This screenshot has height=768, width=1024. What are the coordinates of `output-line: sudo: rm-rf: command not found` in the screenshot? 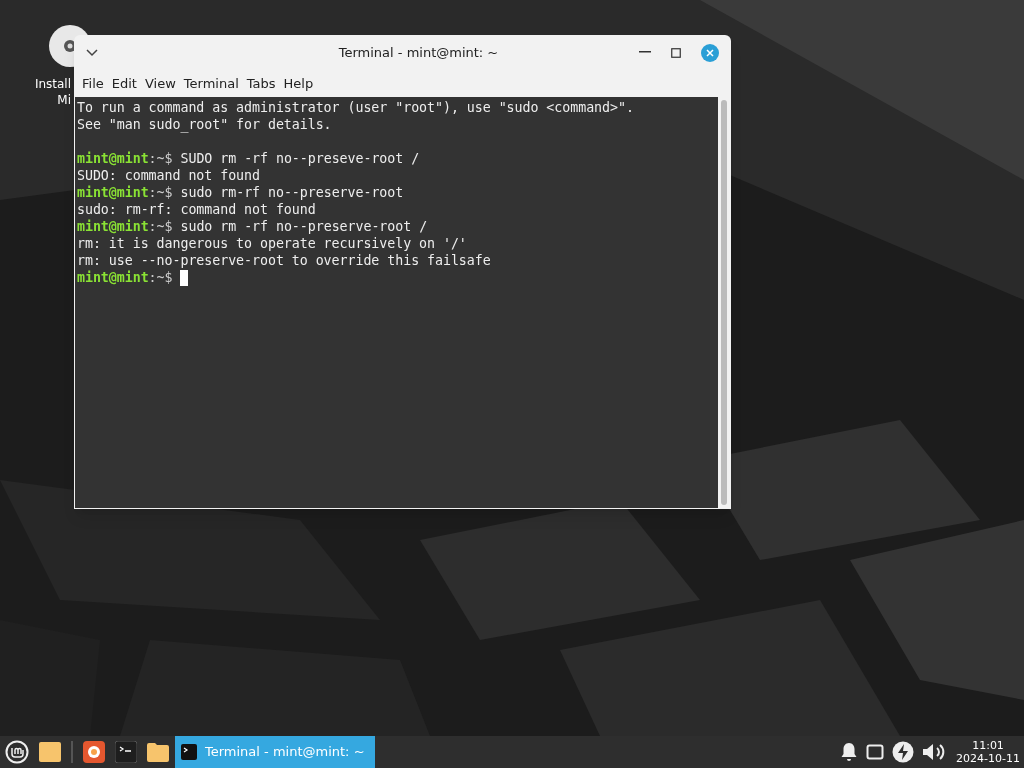 It's located at (196, 209).